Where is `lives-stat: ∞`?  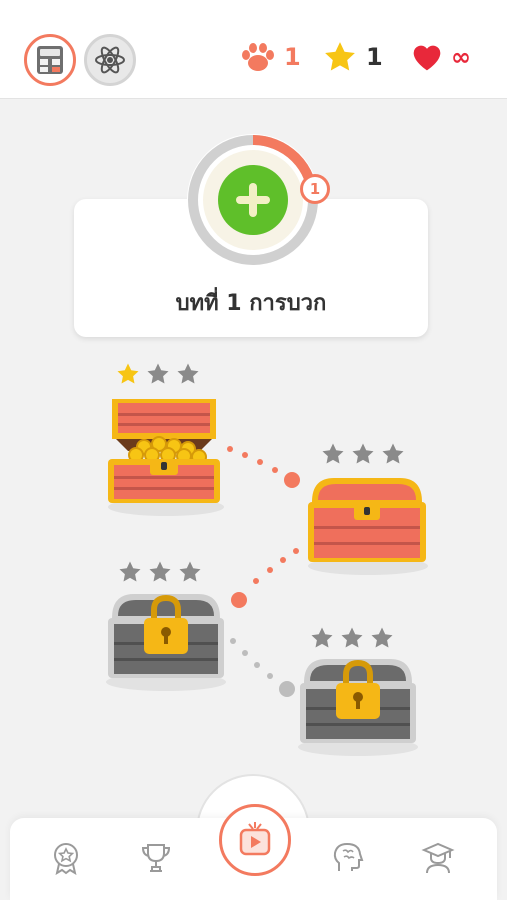 lives-stat: ∞ is located at coordinates (441, 57).